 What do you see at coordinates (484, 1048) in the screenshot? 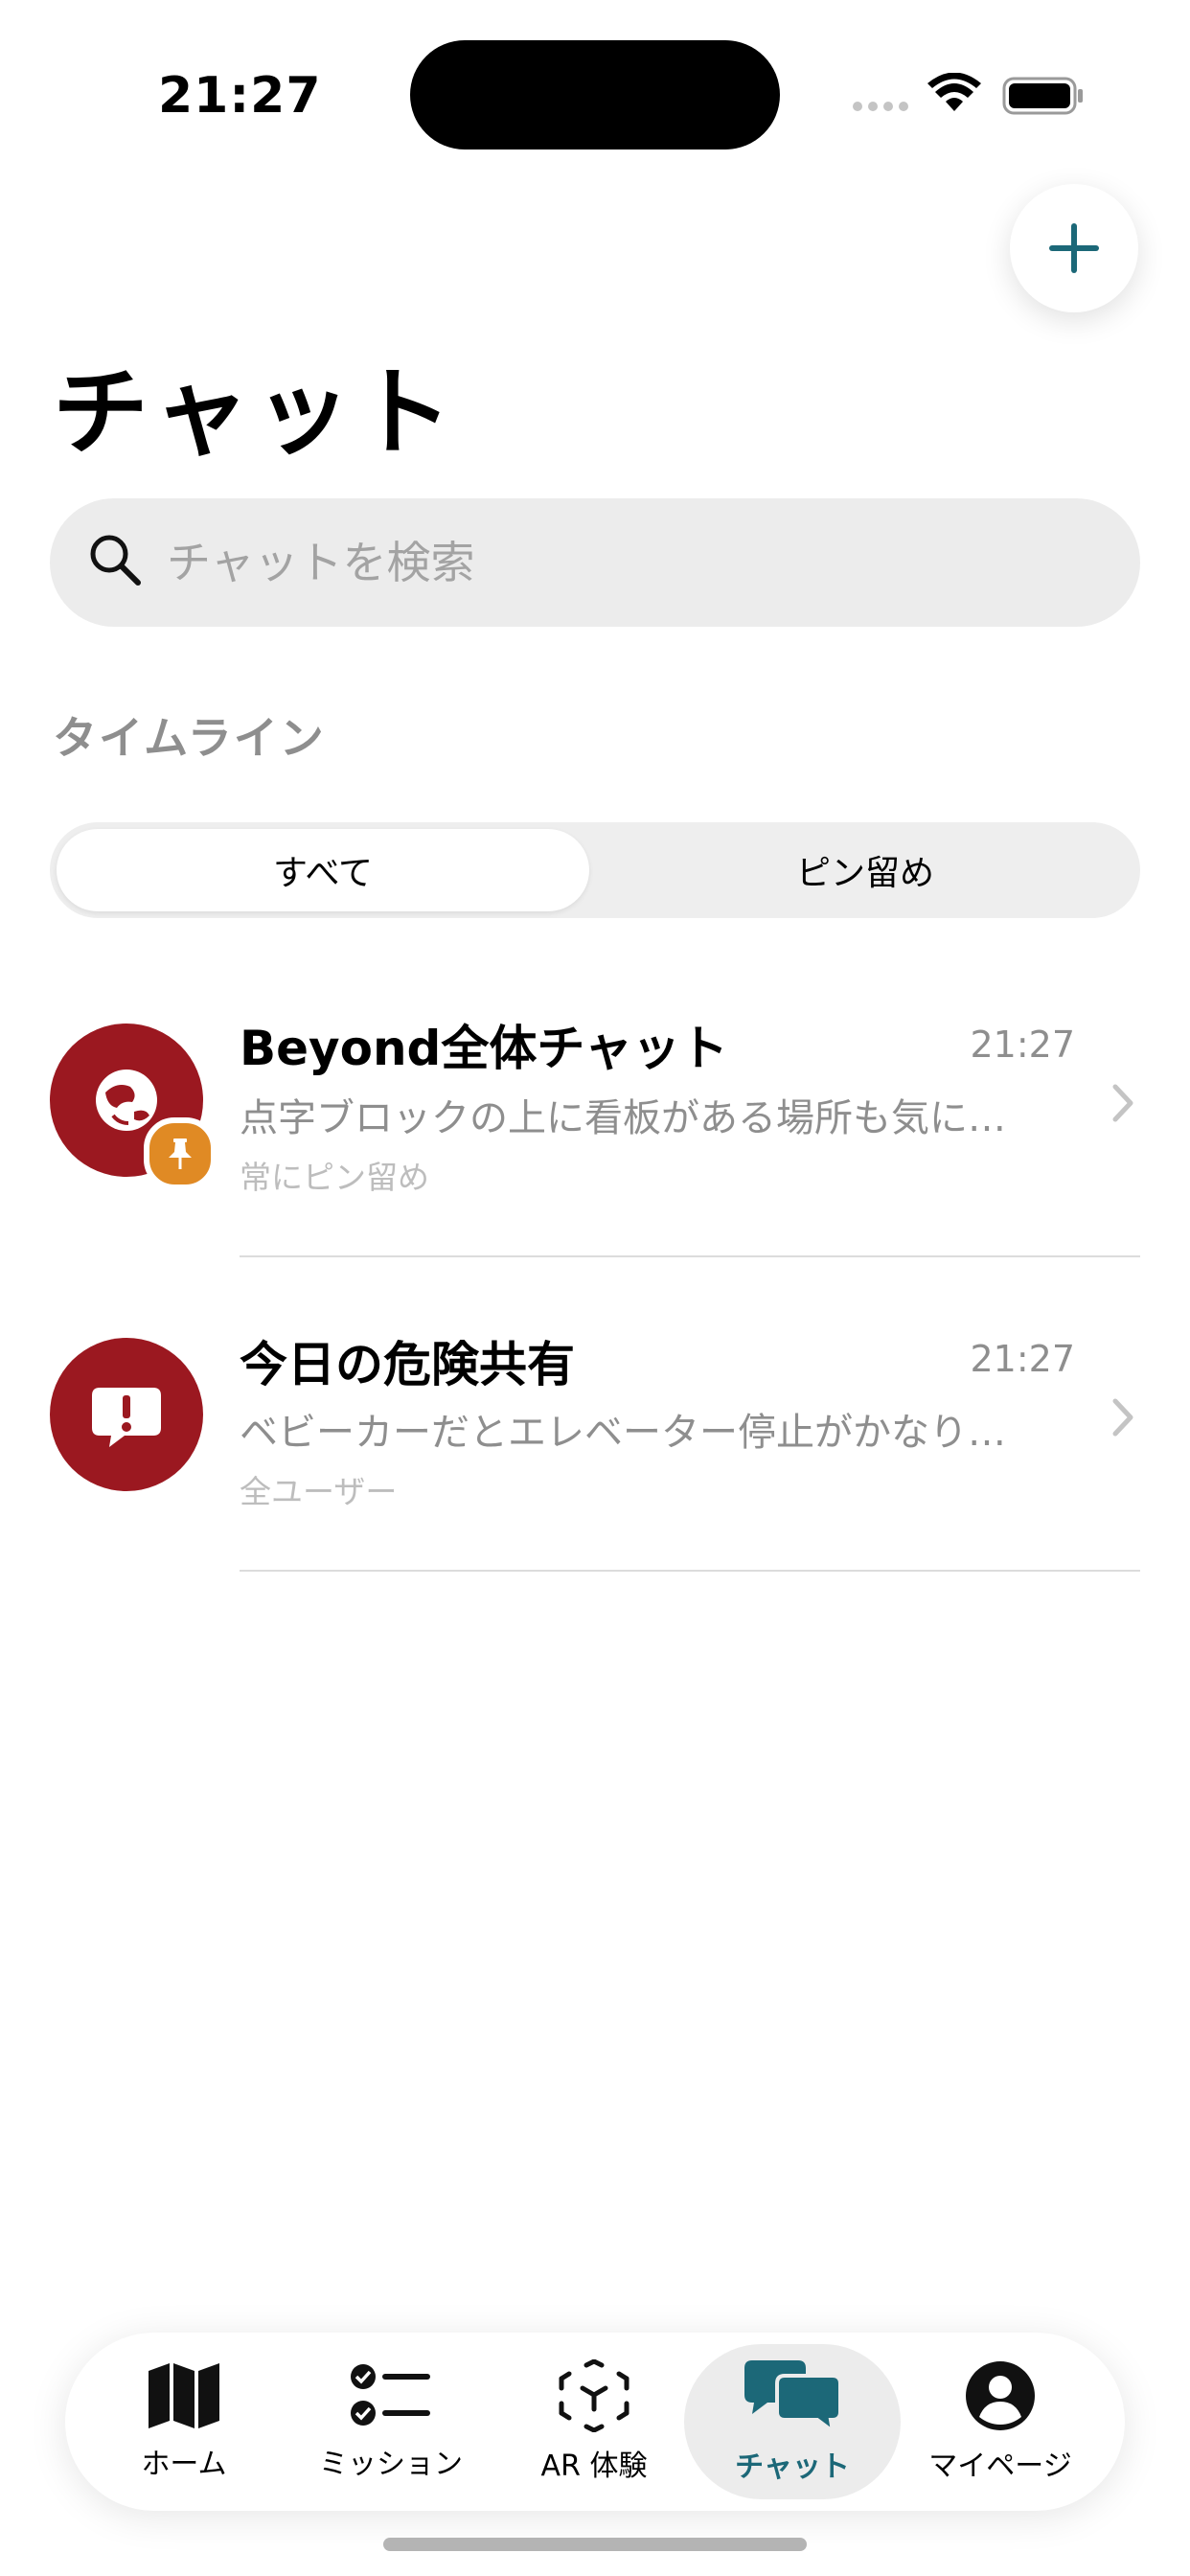
I see `chat-name: Beyond全体チャット` at bounding box center [484, 1048].